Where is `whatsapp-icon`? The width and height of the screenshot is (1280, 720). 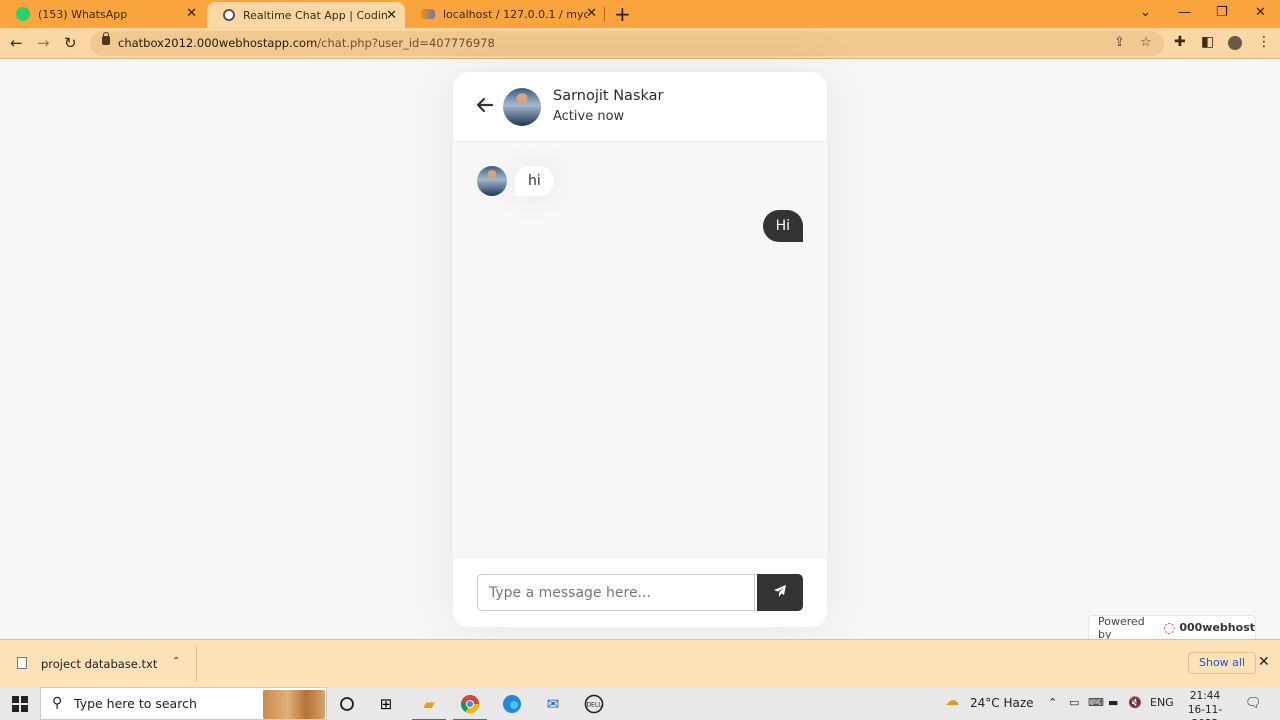 whatsapp-icon is located at coordinates (23, 14).